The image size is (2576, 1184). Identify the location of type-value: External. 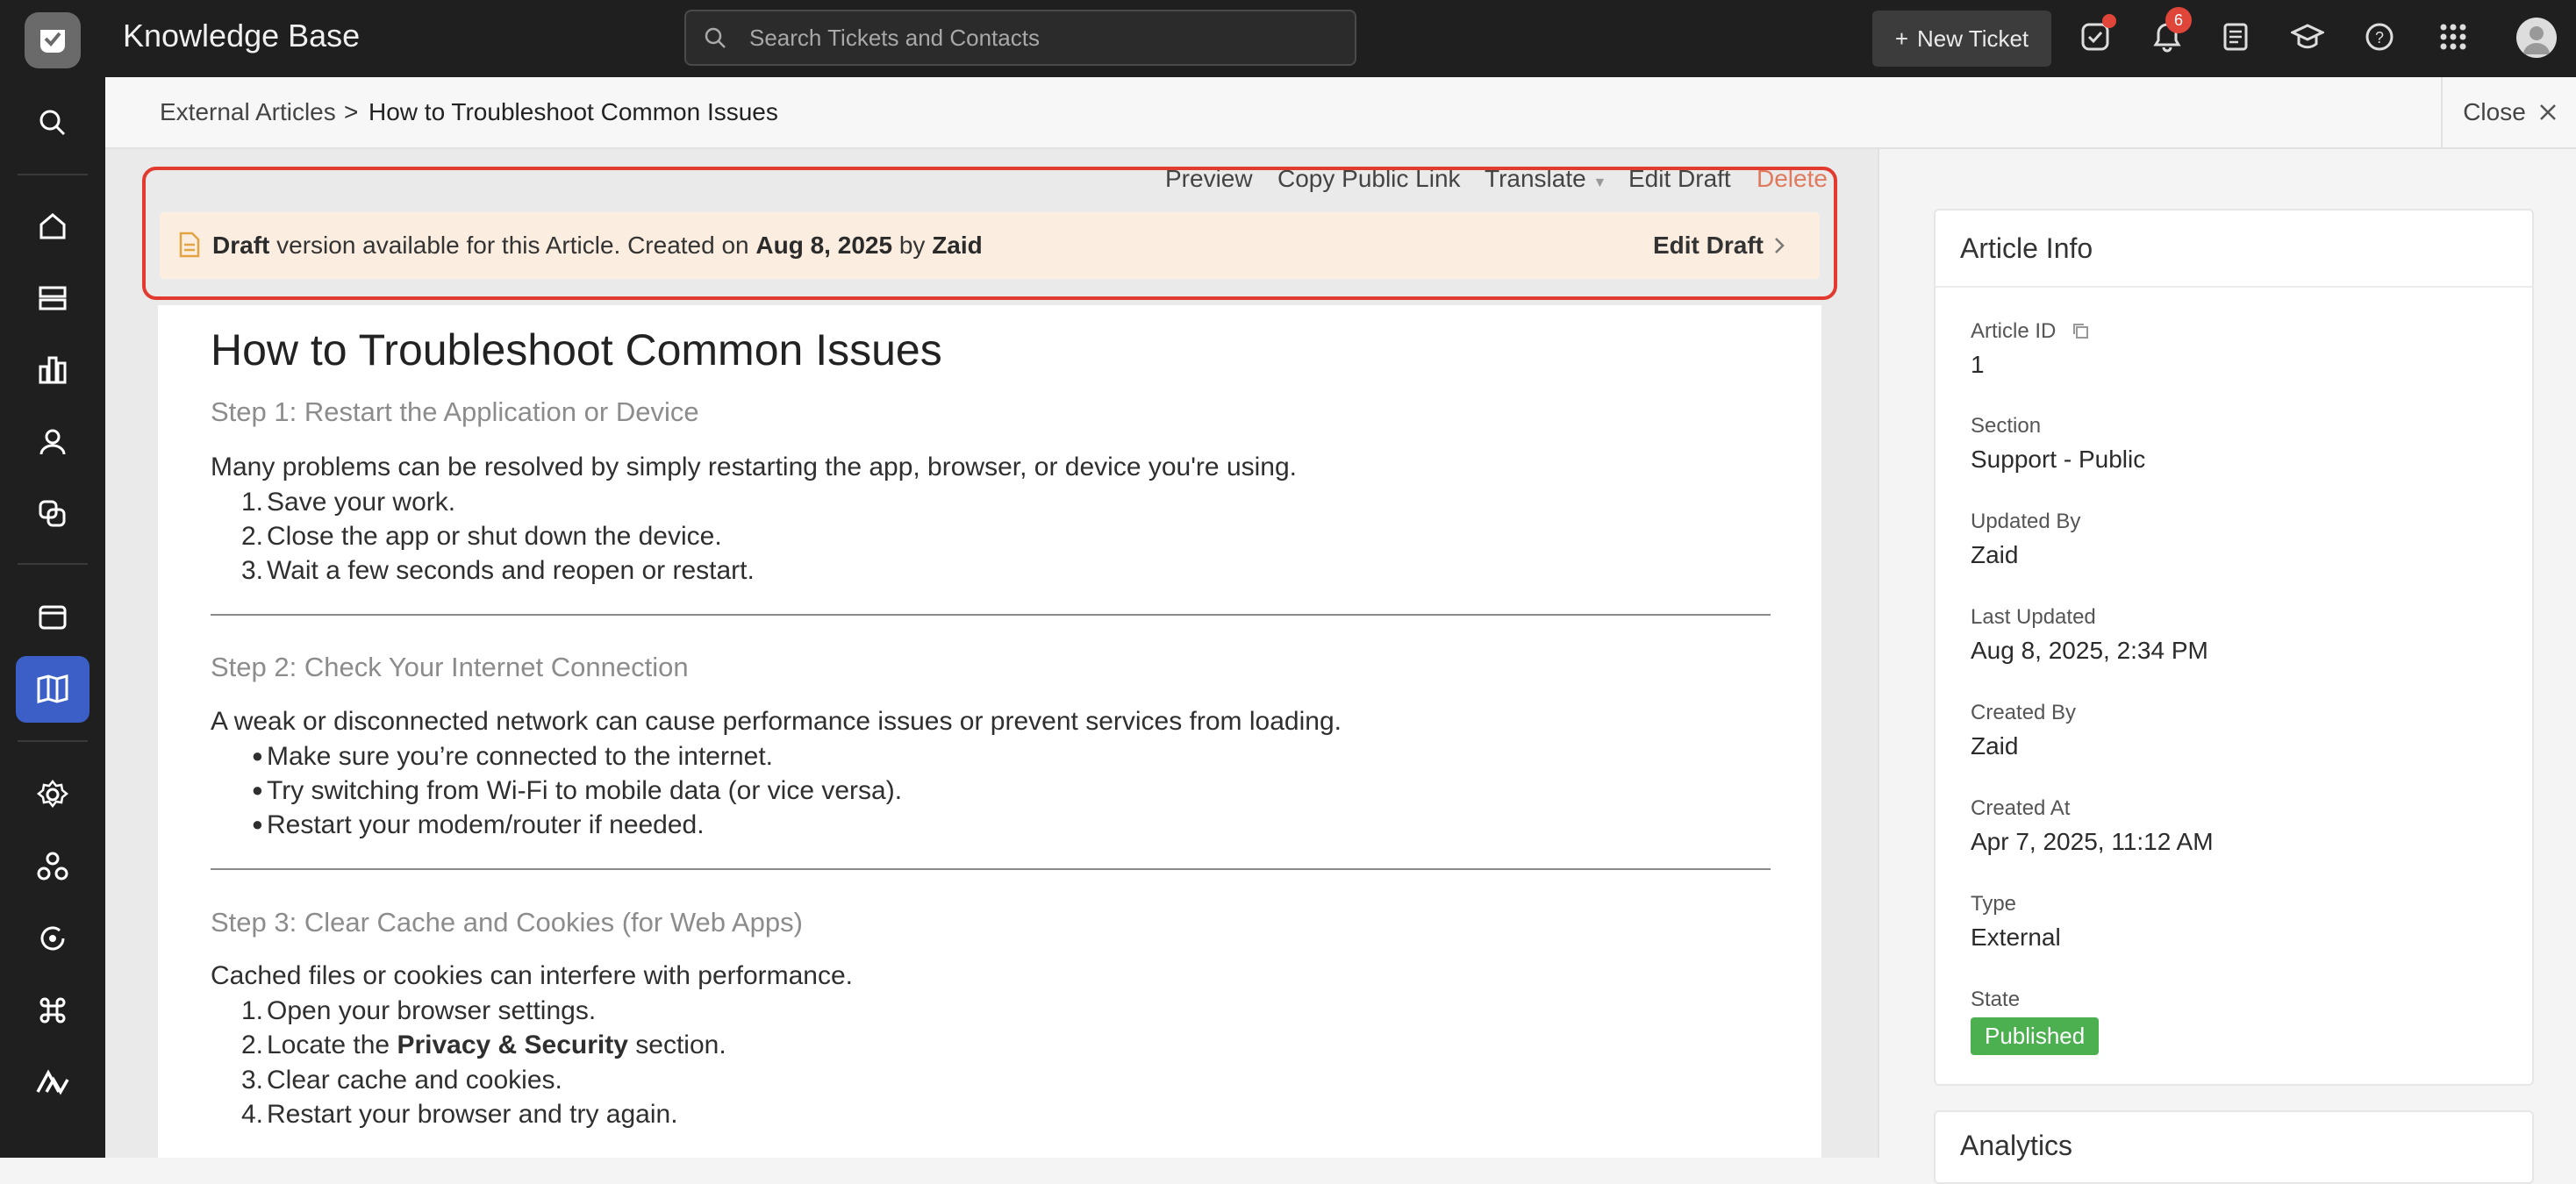
(2016, 937).